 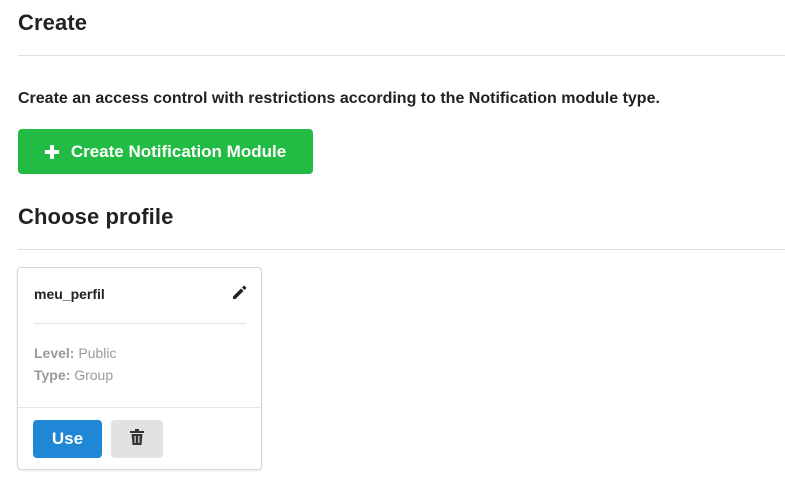 What do you see at coordinates (401, 55) in the screenshot?
I see `create-section-divider` at bounding box center [401, 55].